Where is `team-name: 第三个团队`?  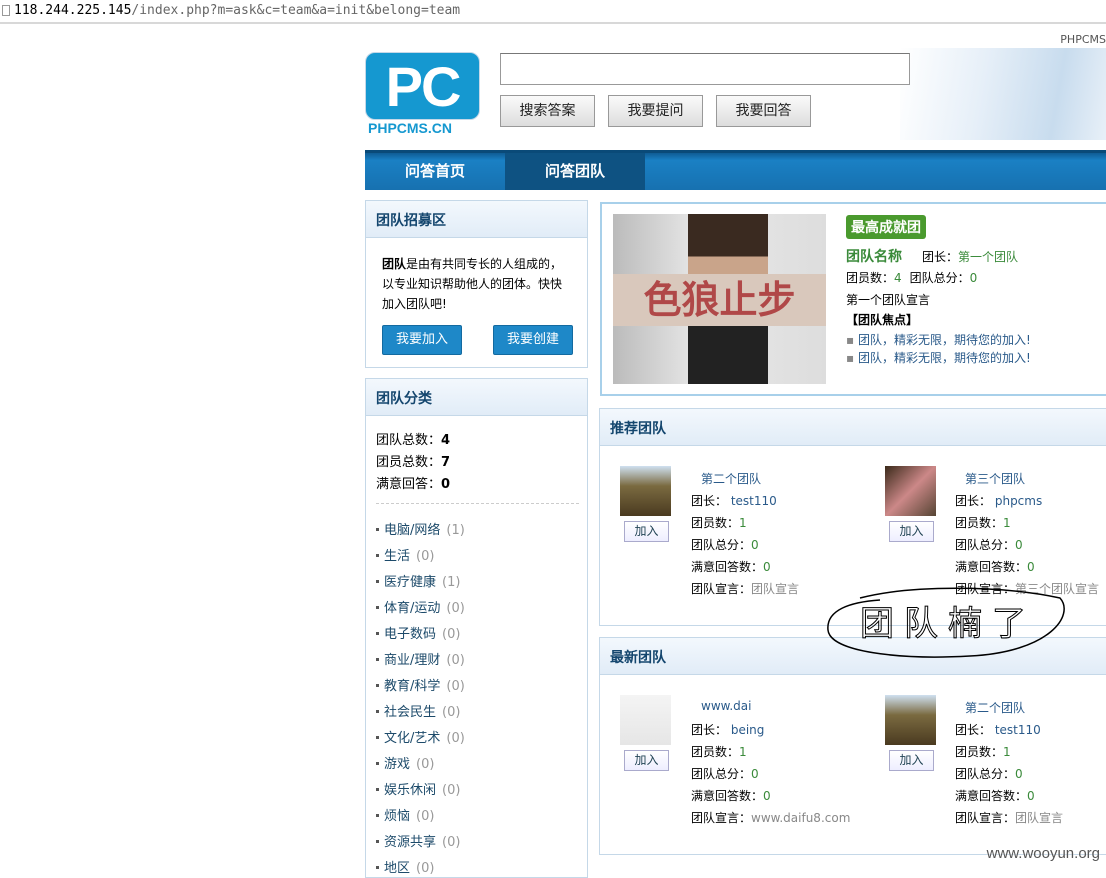 team-name: 第三个团队 is located at coordinates (995, 478).